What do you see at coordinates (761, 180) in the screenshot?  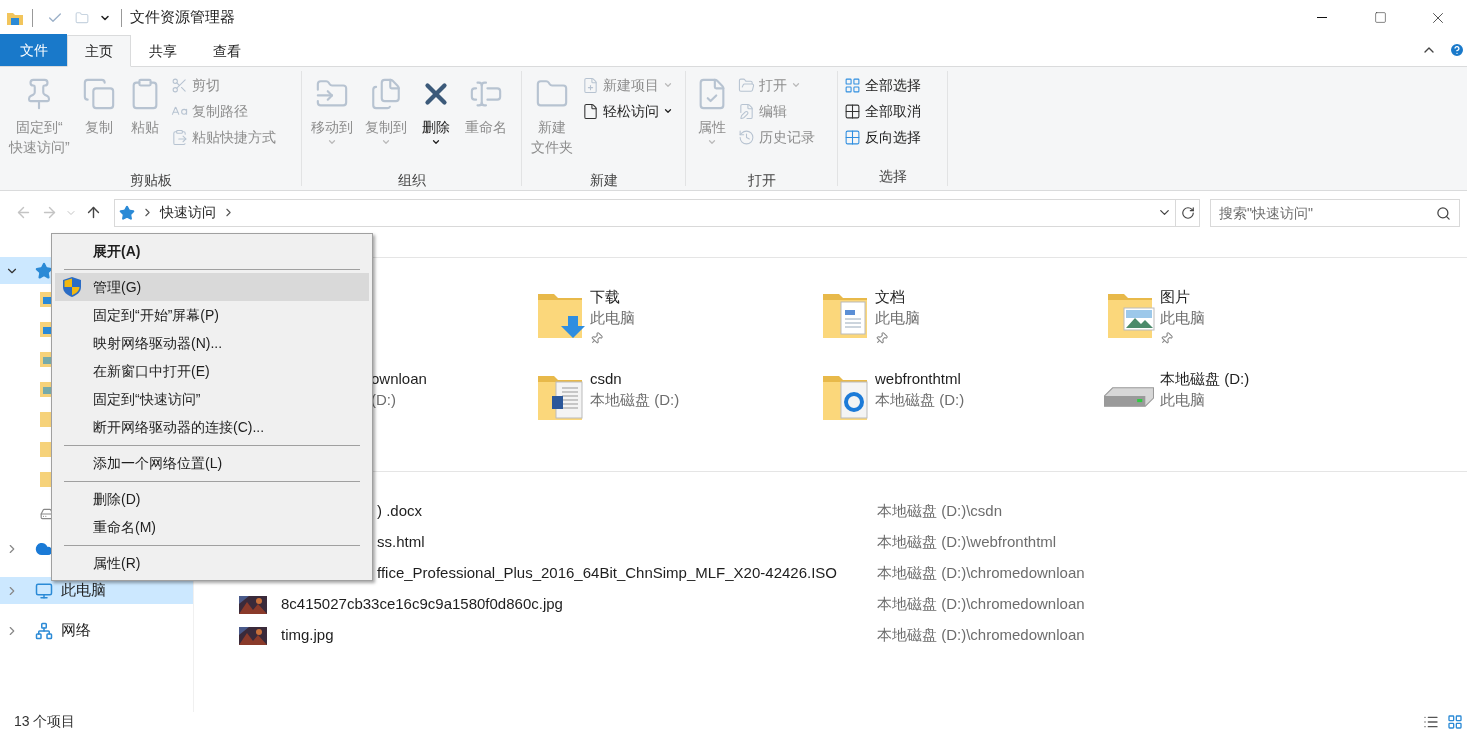 I see `group-label: 打开` at bounding box center [761, 180].